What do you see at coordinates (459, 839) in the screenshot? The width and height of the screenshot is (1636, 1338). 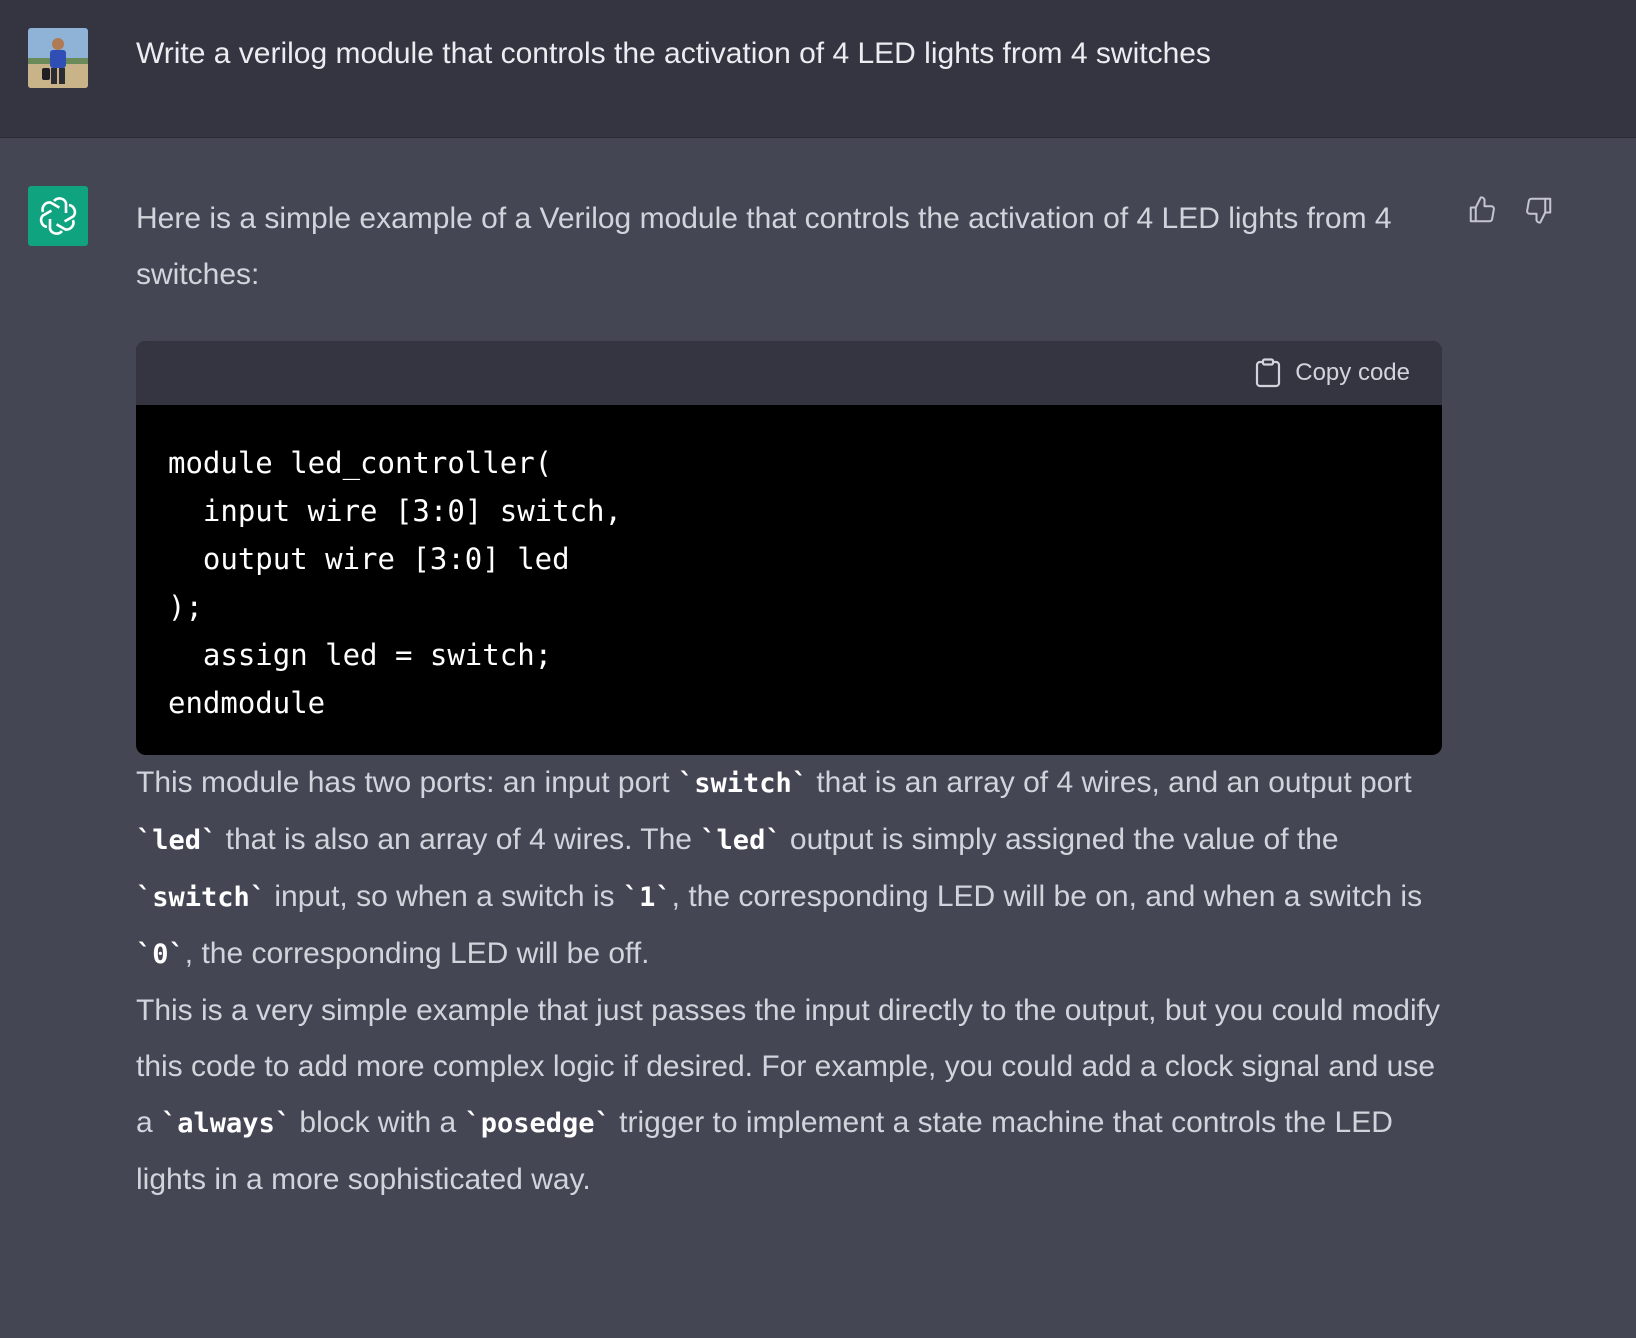 I see `explanation-text: that is also an array of 4 wires. The` at bounding box center [459, 839].